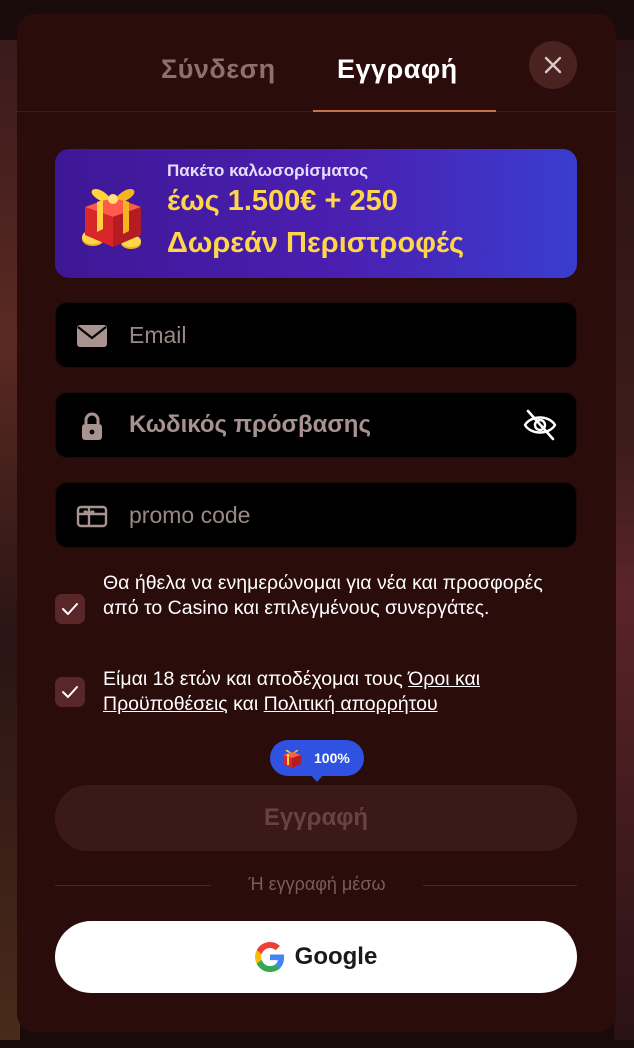 This screenshot has width=634, height=1048. Describe the element at coordinates (250, 424) in the screenshot. I see `password-placeholder: Κωδικός πρόσβασης` at that location.